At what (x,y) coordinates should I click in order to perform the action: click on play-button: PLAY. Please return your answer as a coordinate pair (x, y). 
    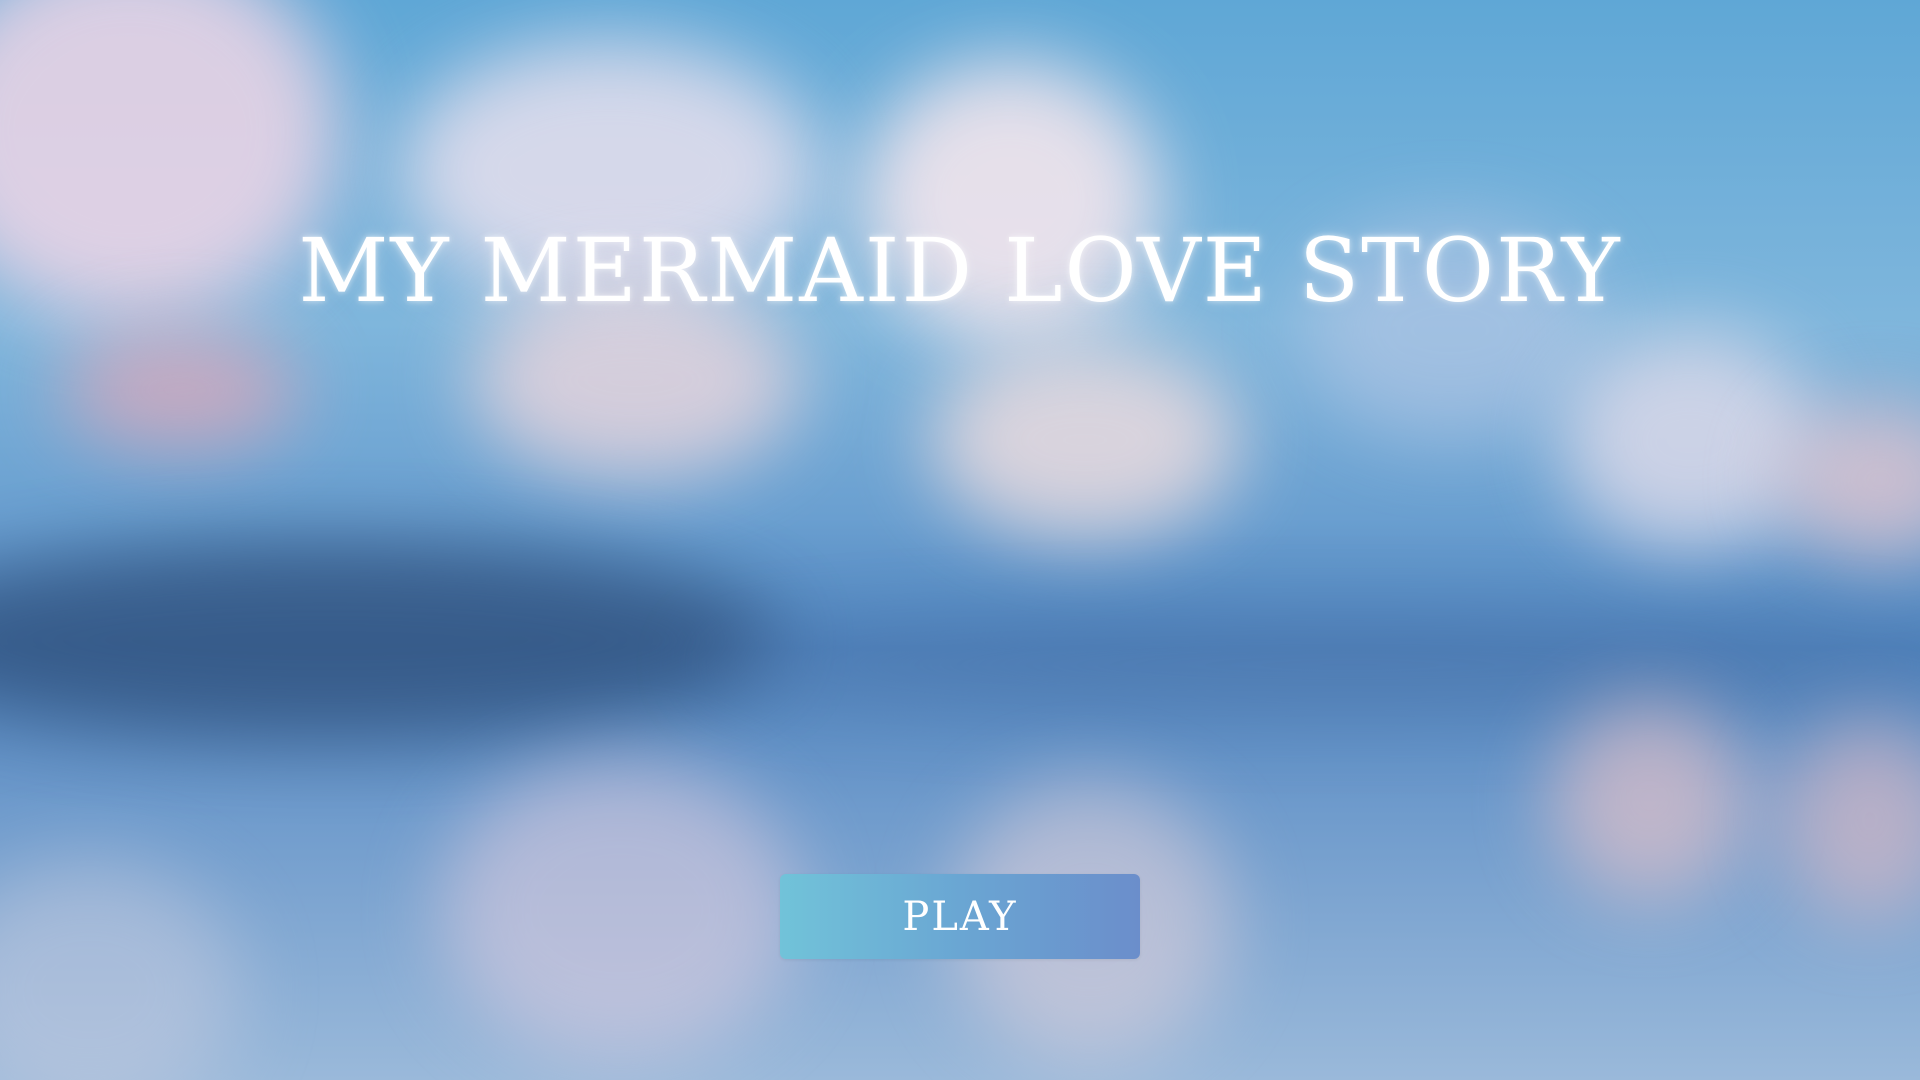
    Looking at the image, I should click on (960, 916).